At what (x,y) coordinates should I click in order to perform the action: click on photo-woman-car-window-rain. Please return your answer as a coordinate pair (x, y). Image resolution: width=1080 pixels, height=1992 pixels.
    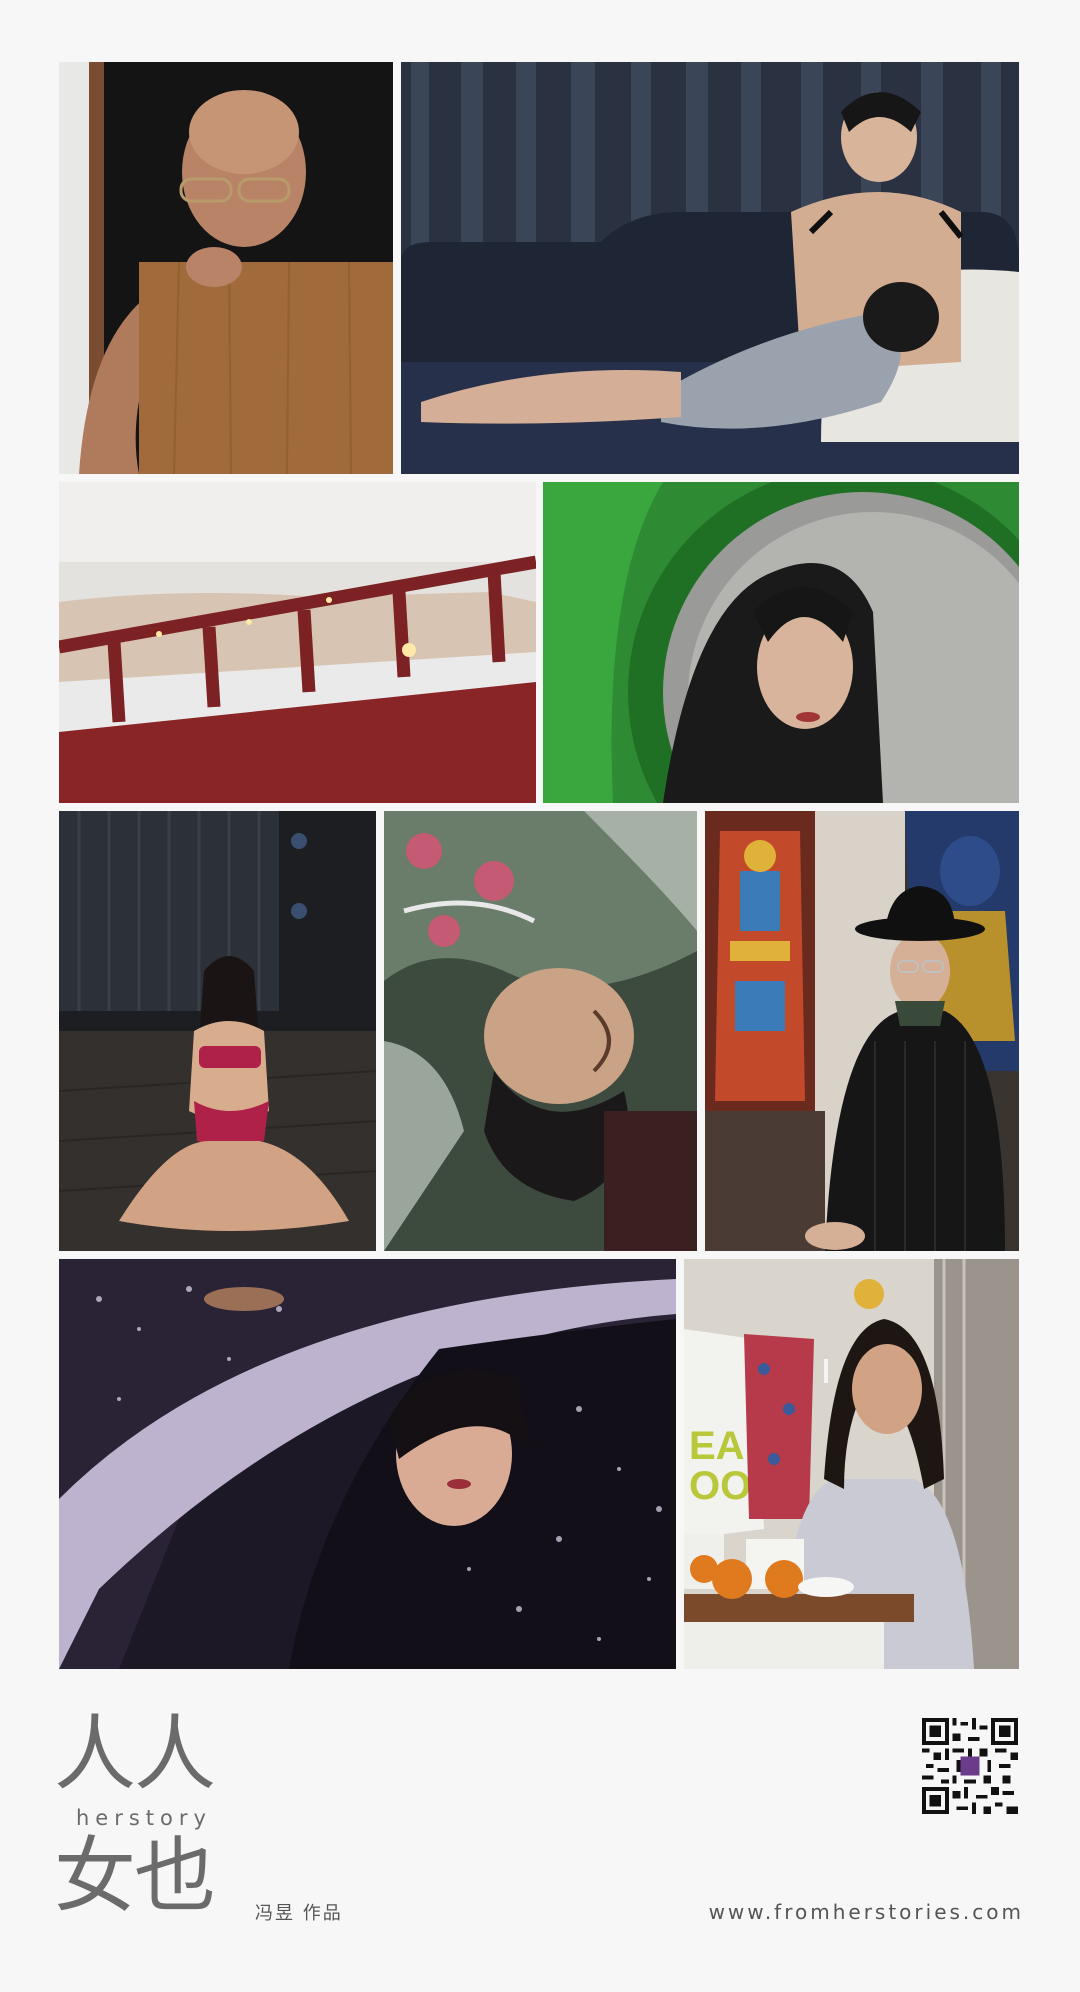
    Looking at the image, I should click on (367, 1464).